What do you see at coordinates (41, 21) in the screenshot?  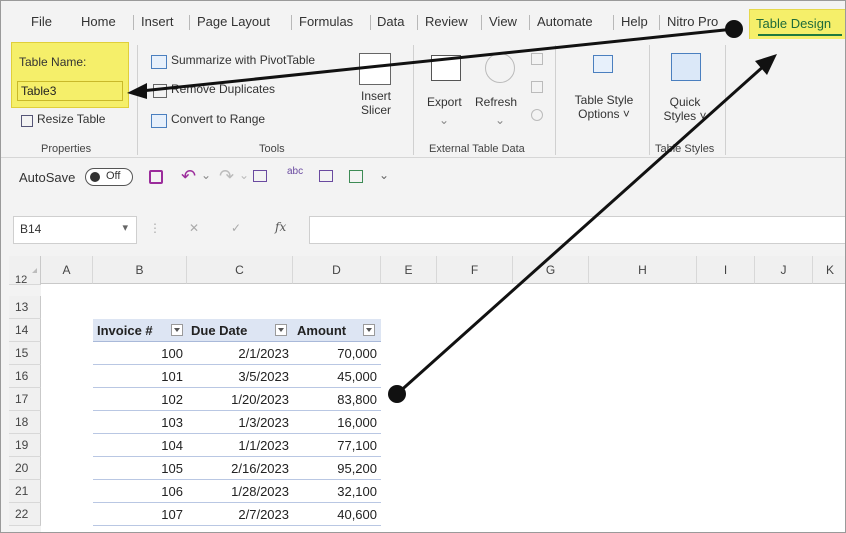 I see `tab-file: File` at bounding box center [41, 21].